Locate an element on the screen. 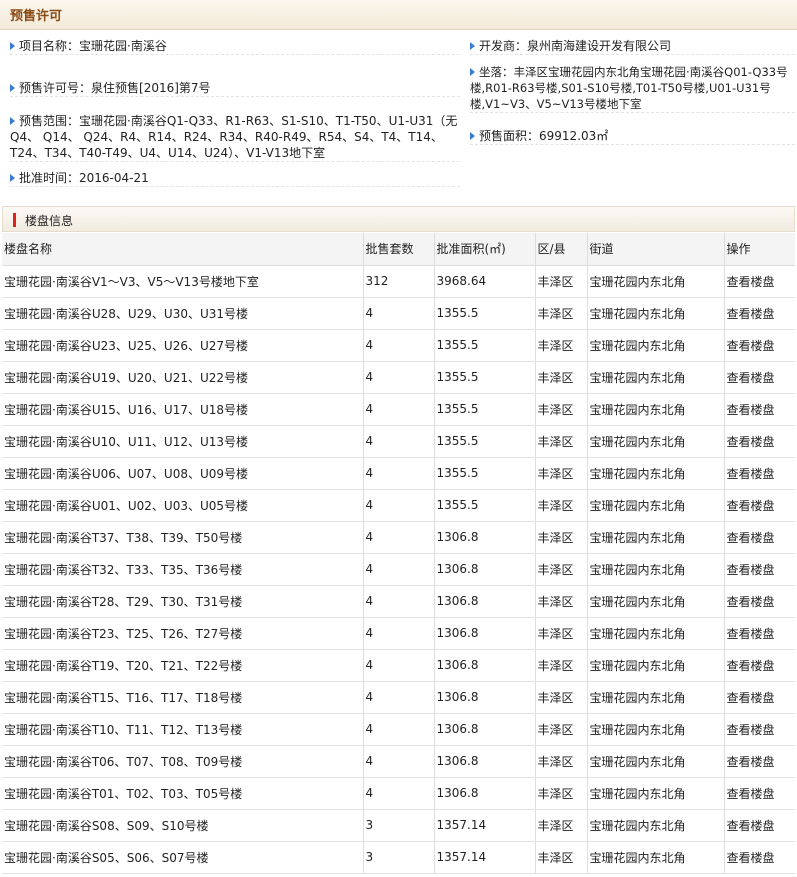 The height and width of the screenshot is (877, 797). building-name-cell: 宝珊花园·南溪谷U06、U07、U08、U09号楼 is located at coordinates (182, 473).